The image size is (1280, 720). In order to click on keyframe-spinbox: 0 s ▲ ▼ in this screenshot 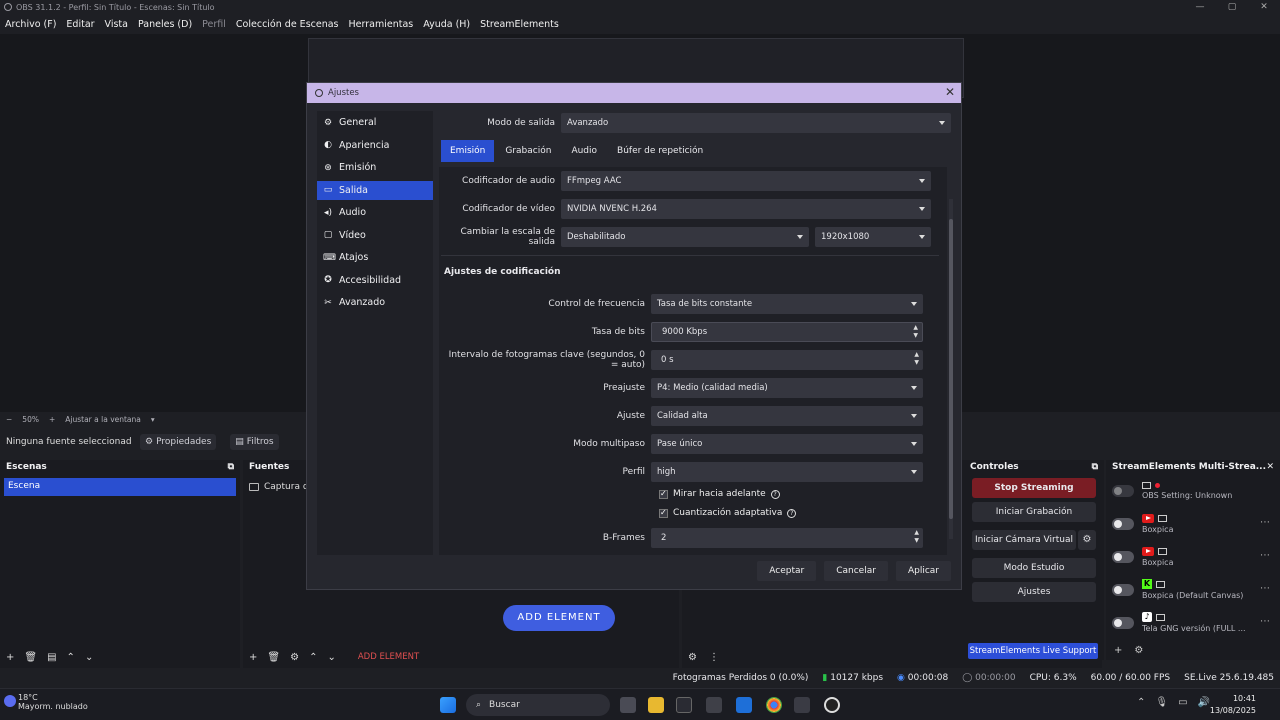, I will do `click(787, 360)`.